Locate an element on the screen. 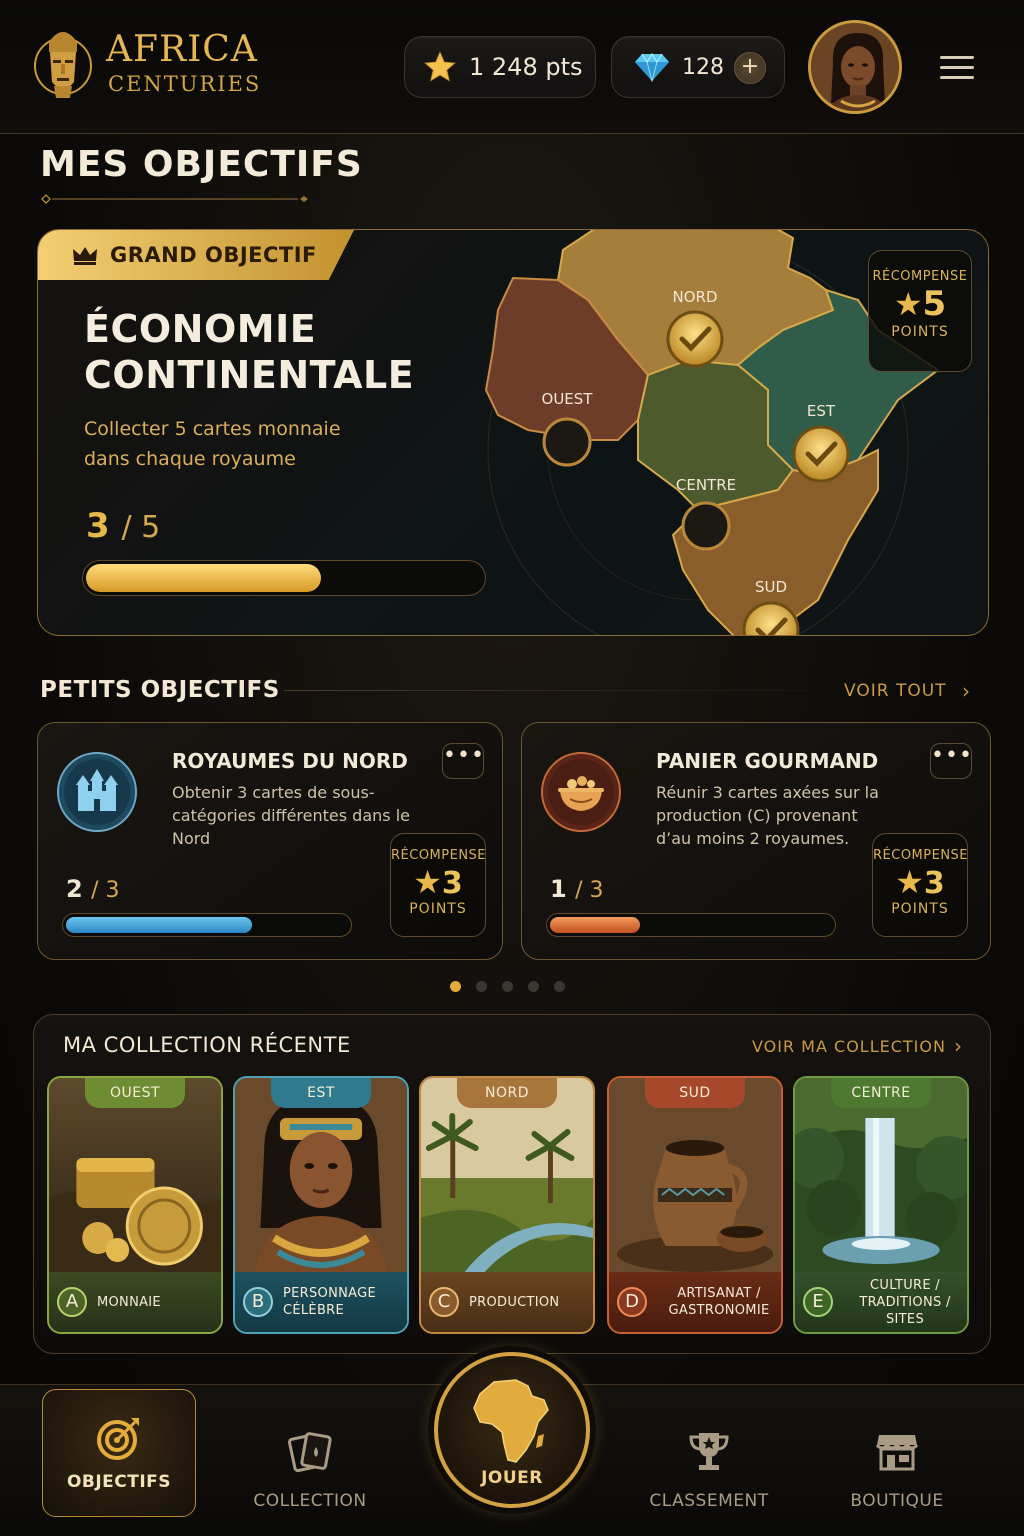  trophy-icon is located at coordinates (709, 1451).